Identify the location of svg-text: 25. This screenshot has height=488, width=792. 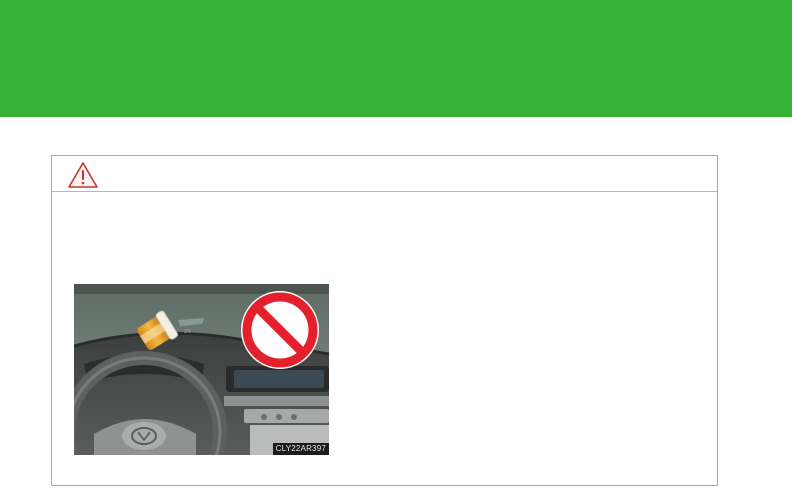
(187, 332).